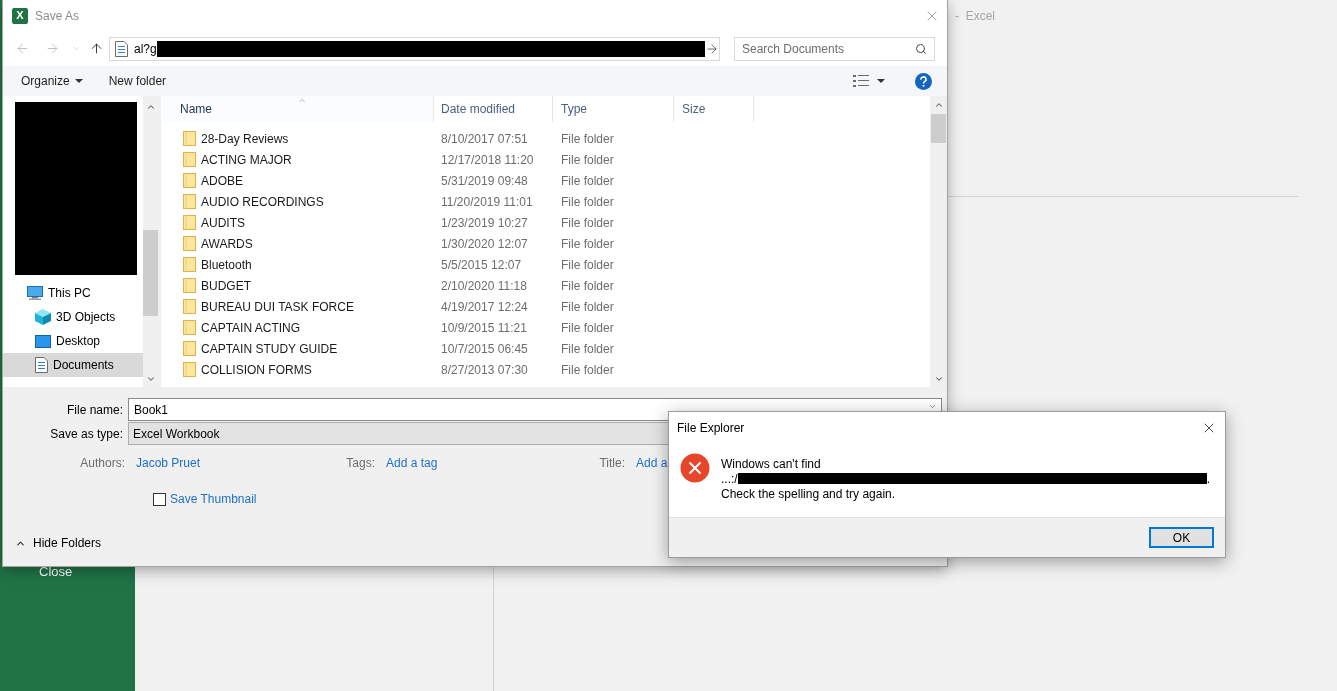 This screenshot has height=691, width=1337. Describe the element at coordinates (695, 468) in the screenshot. I see `error-icon` at that location.